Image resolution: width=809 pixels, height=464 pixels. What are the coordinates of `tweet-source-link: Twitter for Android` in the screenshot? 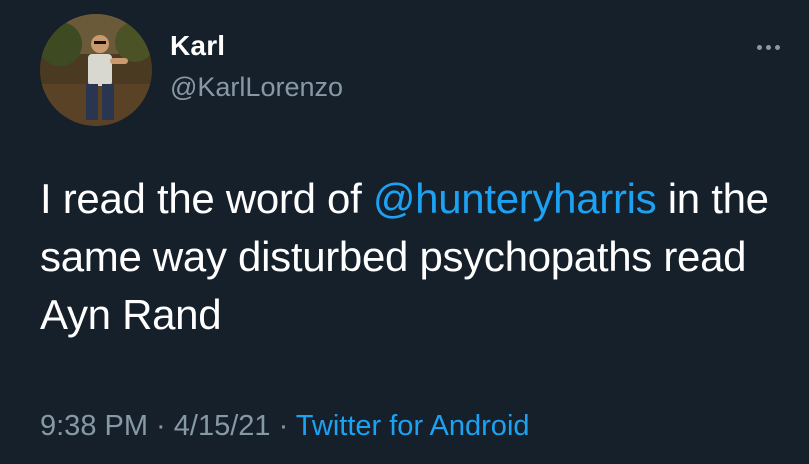 It's located at (413, 426).